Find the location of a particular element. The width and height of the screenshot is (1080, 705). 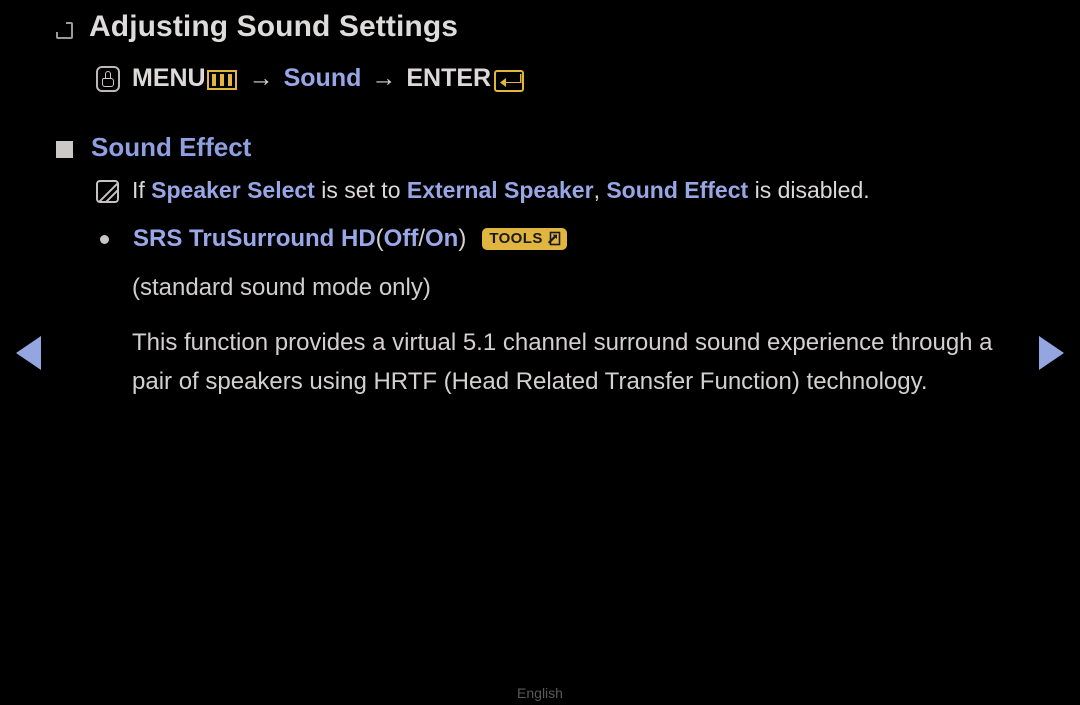

tools-badge-label: TOOLS is located at coordinates (516, 238).